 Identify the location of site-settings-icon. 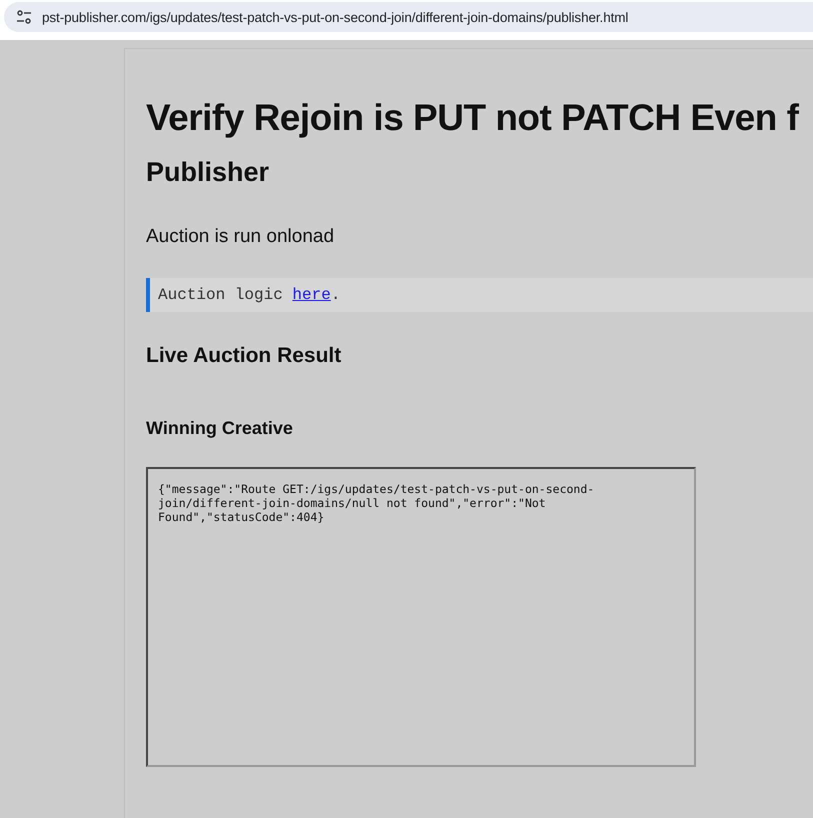
(24, 17).